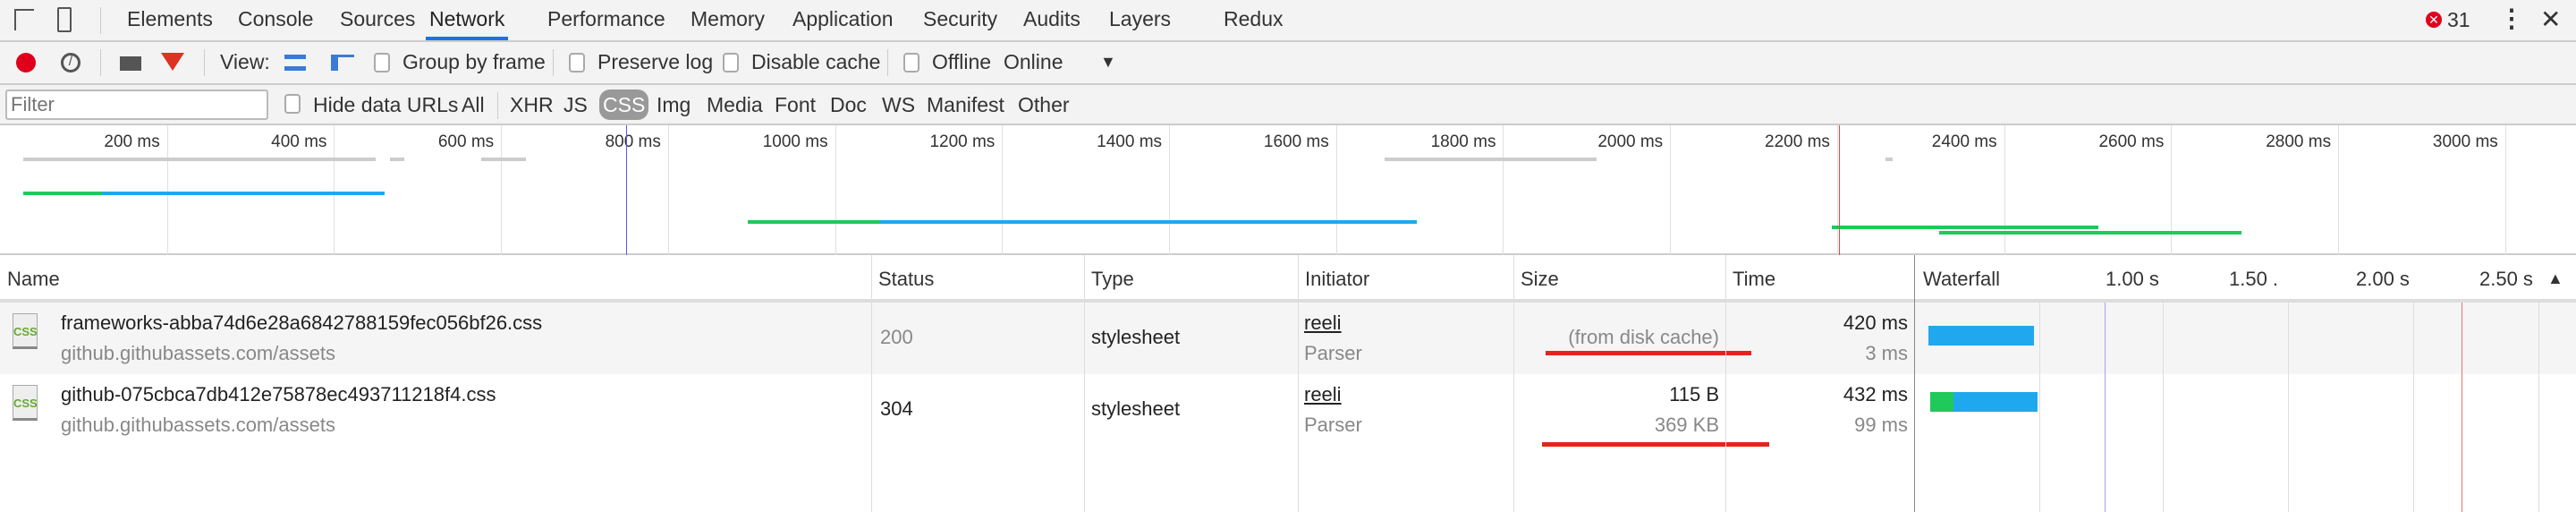 Image resolution: width=2576 pixels, height=512 pixels. Describe the element at coordinates (1140, 20) in the screenshot. I see `tab-layers: Layers` at that location.